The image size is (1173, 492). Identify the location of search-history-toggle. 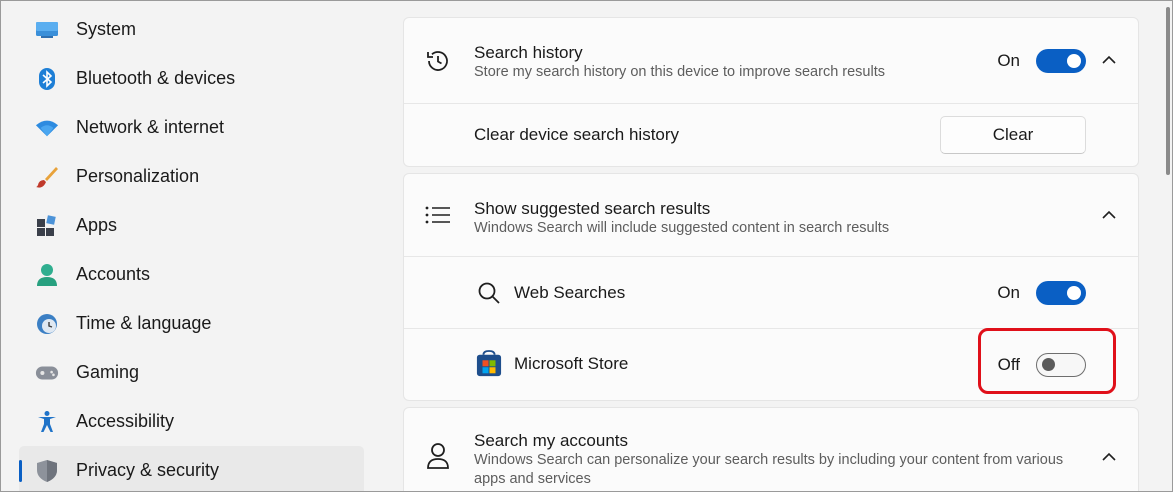
(1061, 61).